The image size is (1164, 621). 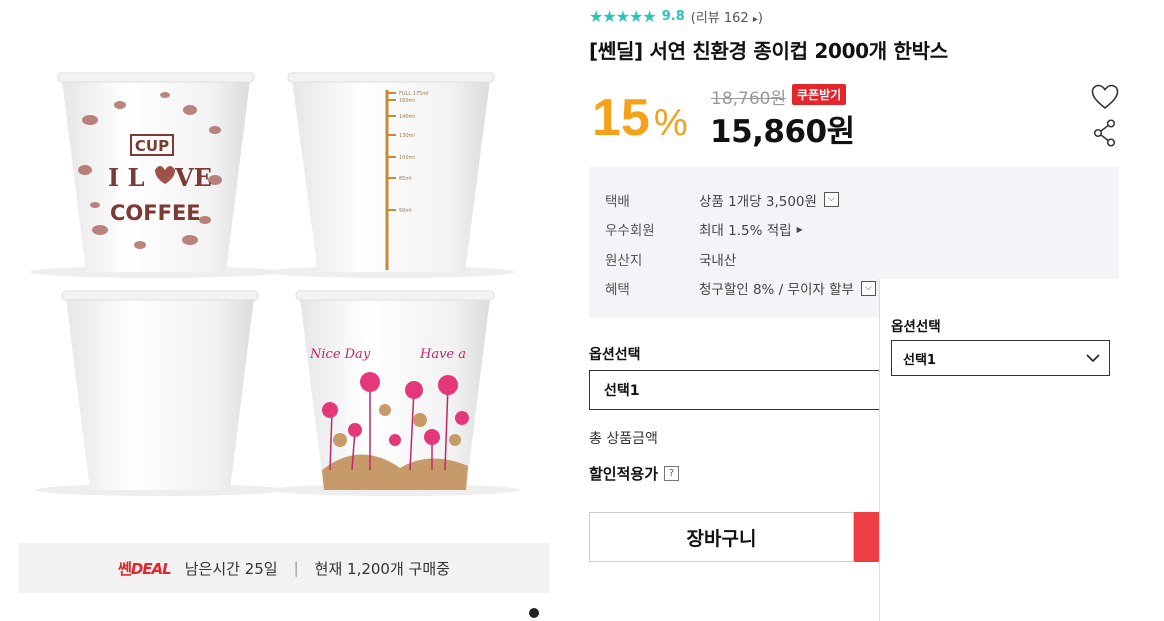 What do you see at coordinates (768, 51) in the screenshot?
I see `product-title: [쎈딜] 서연 친환경 종이컵 2000개 한박스` at bounding box center [768, 51].